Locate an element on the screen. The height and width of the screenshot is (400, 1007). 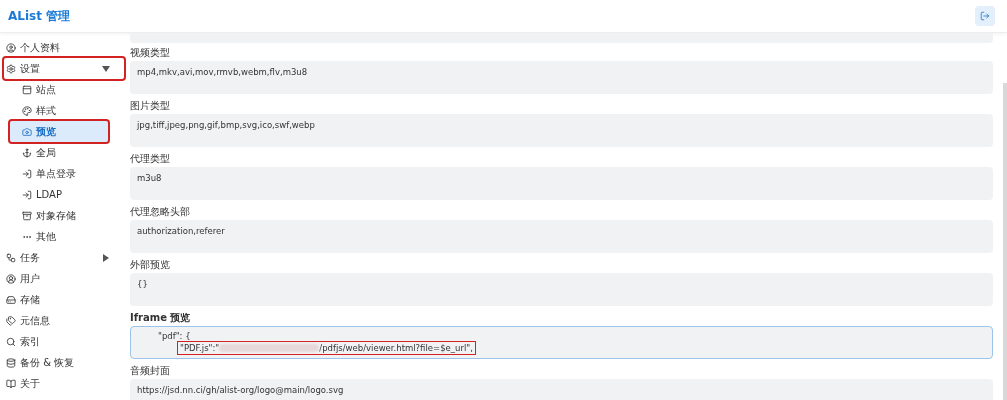
sidebar-item: LDAP is located at coordinates (59, 194).